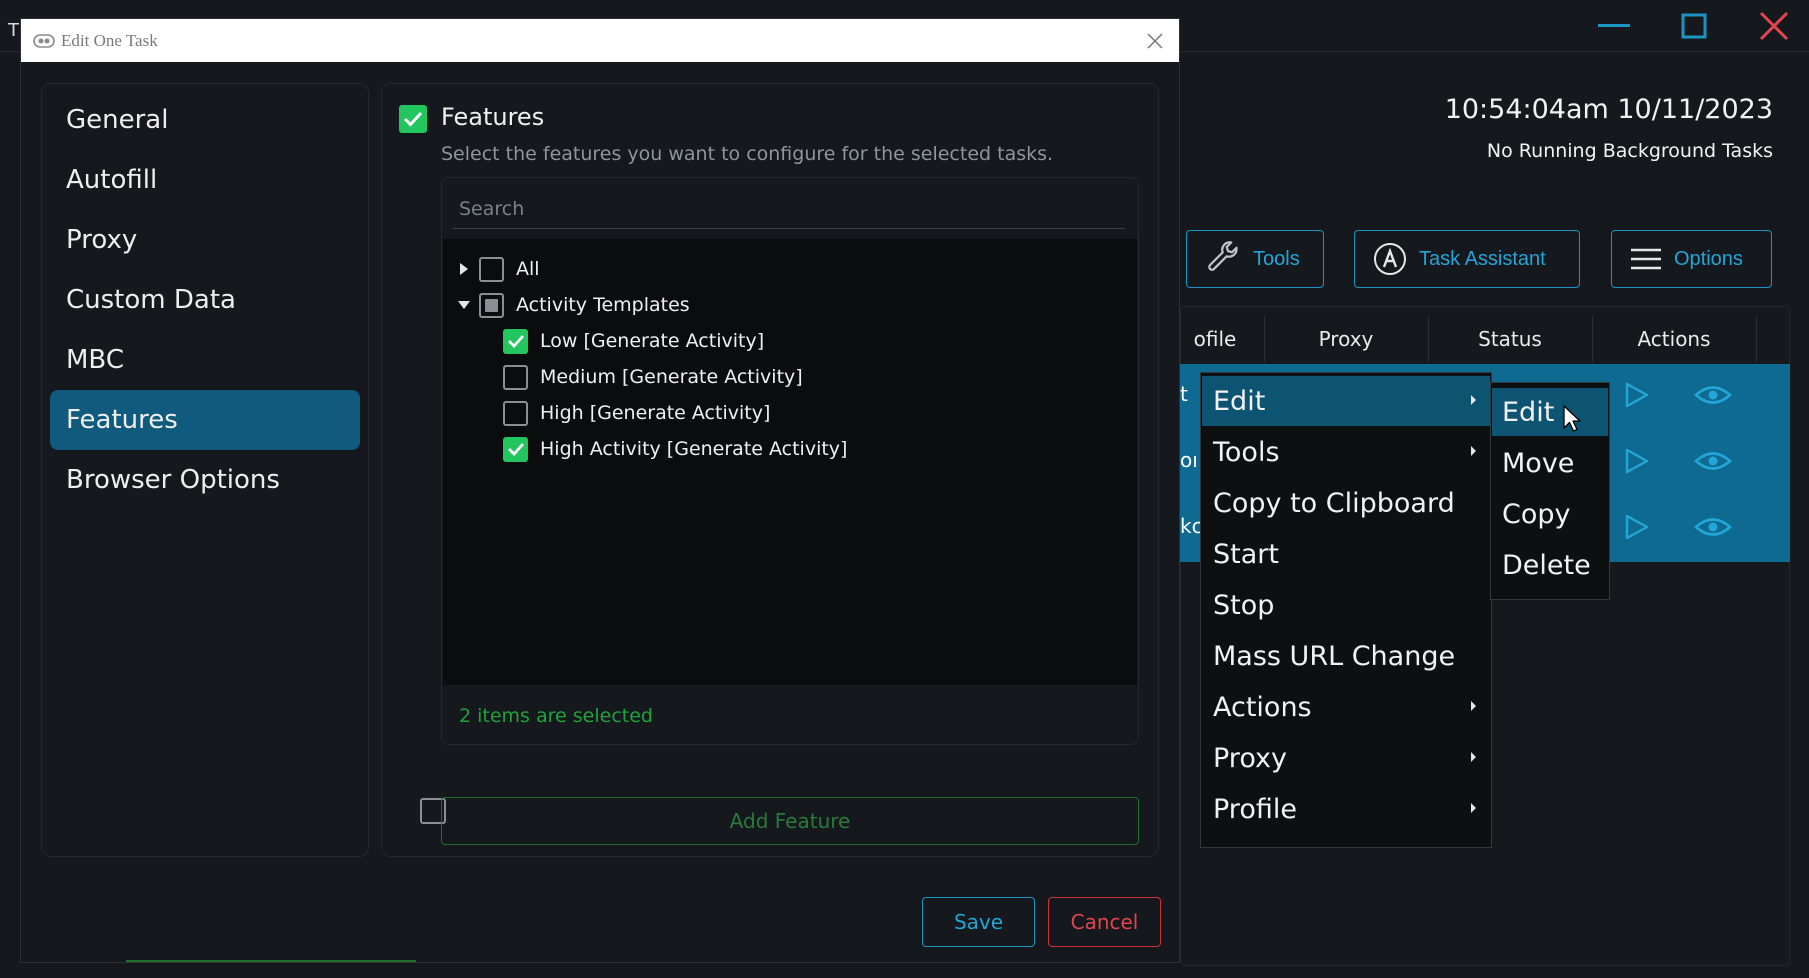  Describe the element at coordinates (205, 240) in the screenshot. I see `nav-item-proxy: Proxy` at that location.